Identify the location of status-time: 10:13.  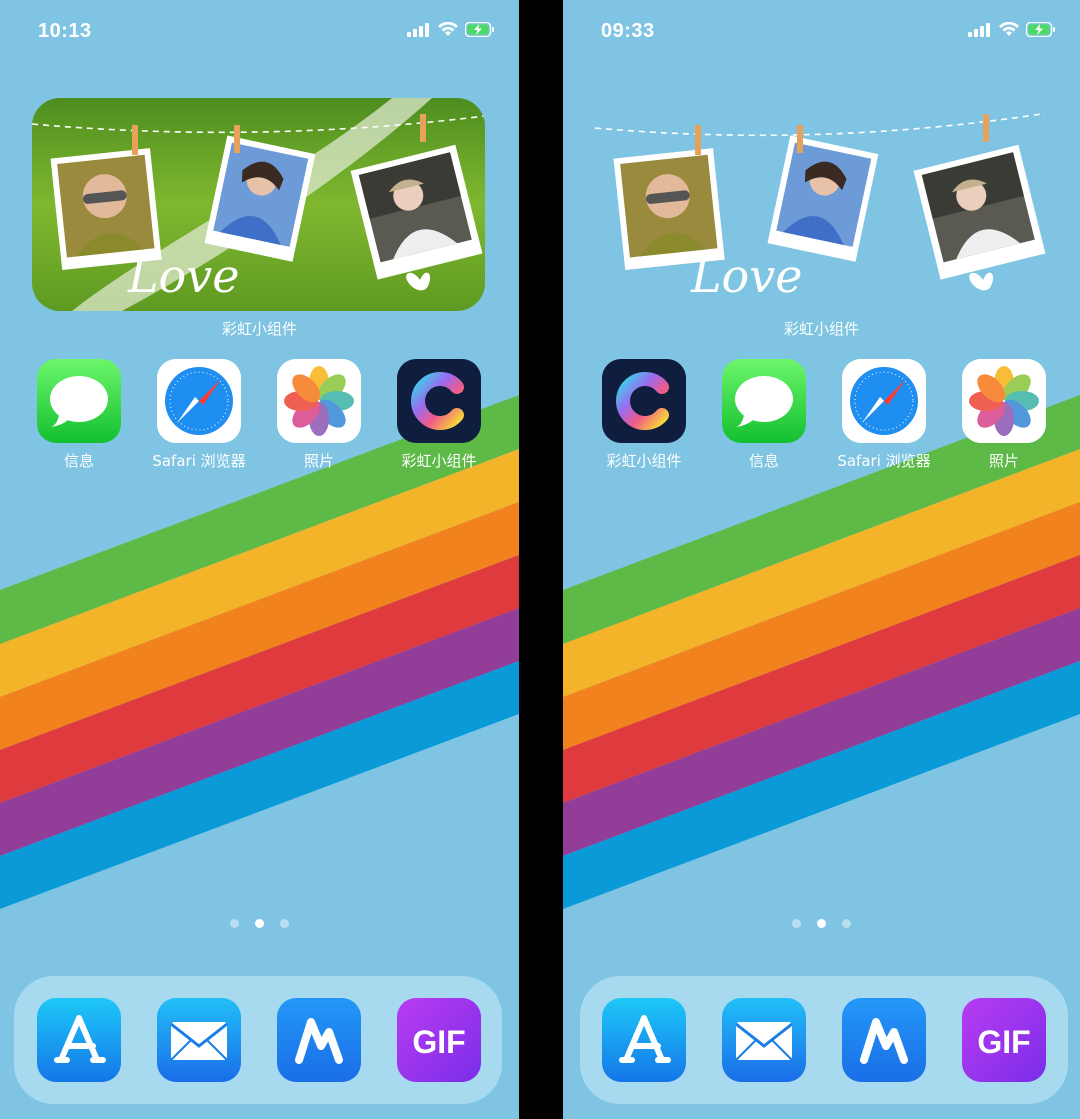
(65, 31).